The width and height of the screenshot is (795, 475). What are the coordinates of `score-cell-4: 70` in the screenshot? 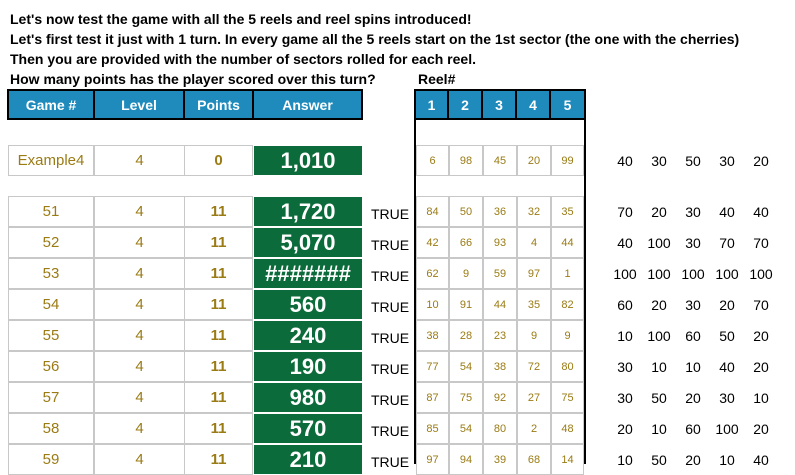 It's located at (727, 243).